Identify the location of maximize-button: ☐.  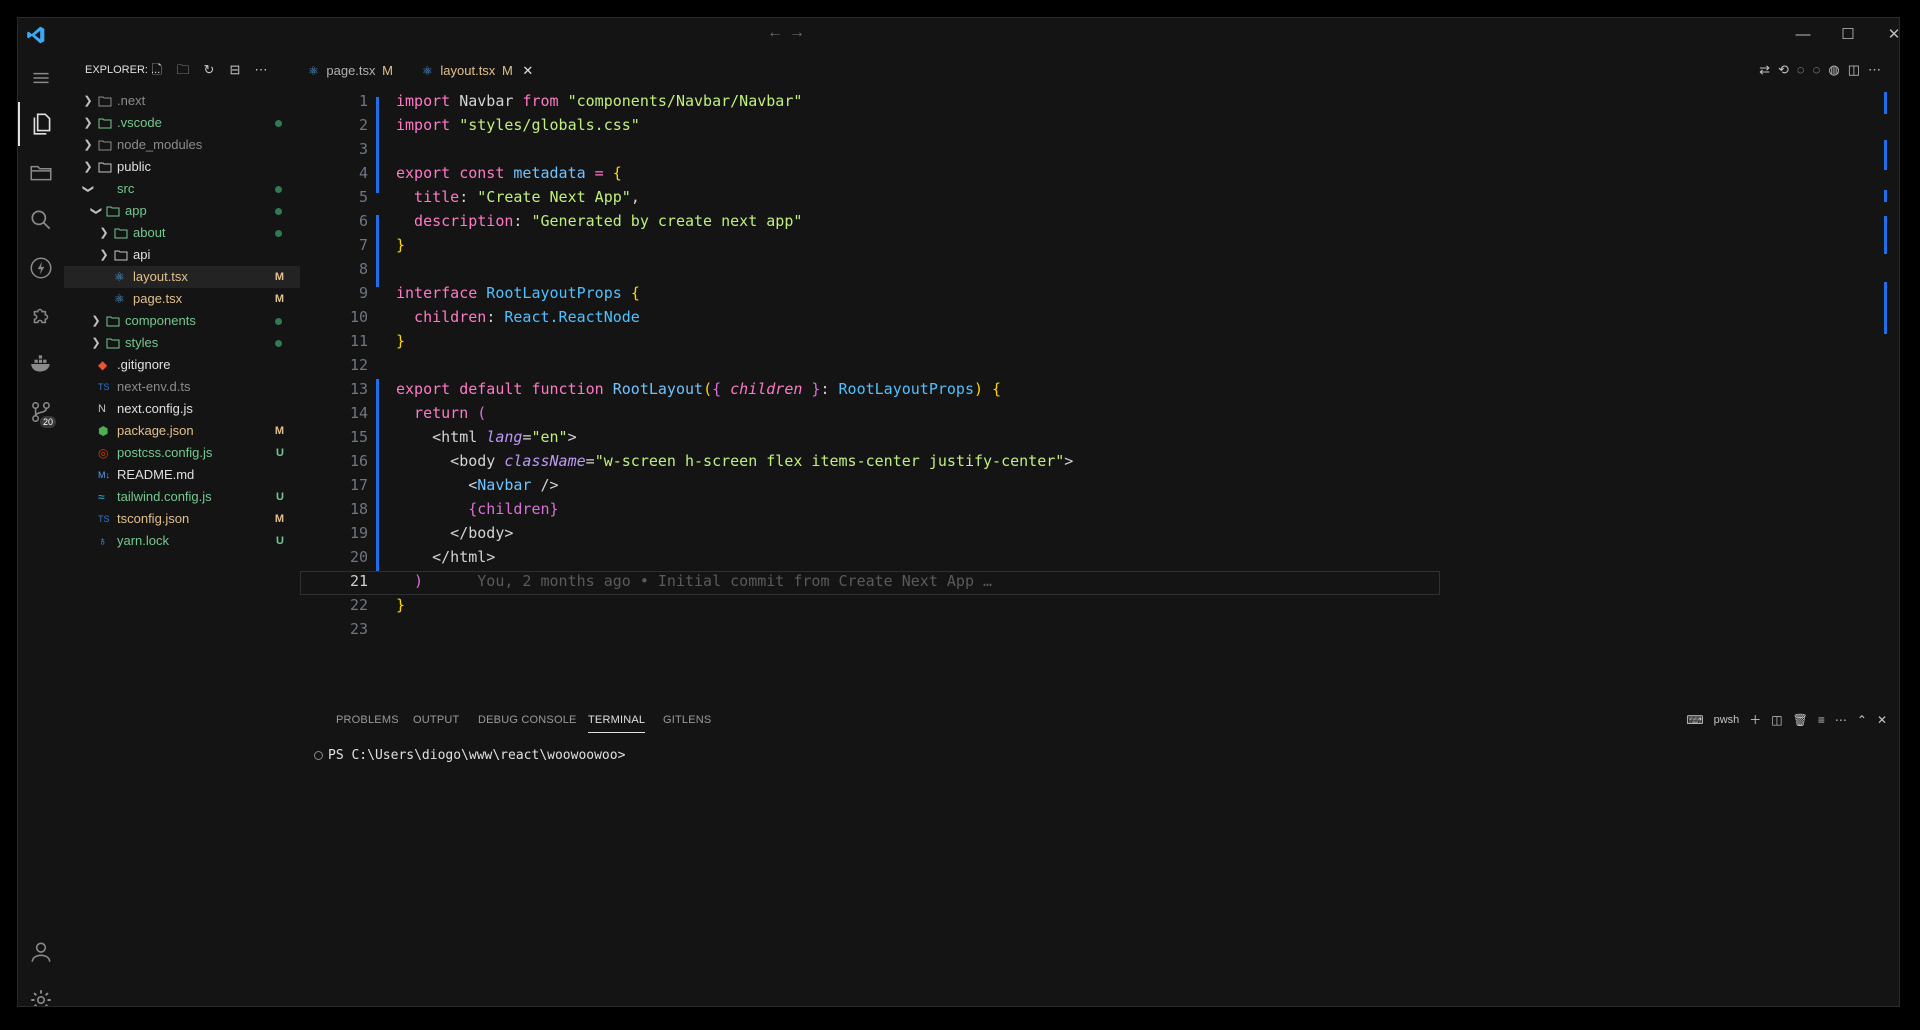
(1848, 35).